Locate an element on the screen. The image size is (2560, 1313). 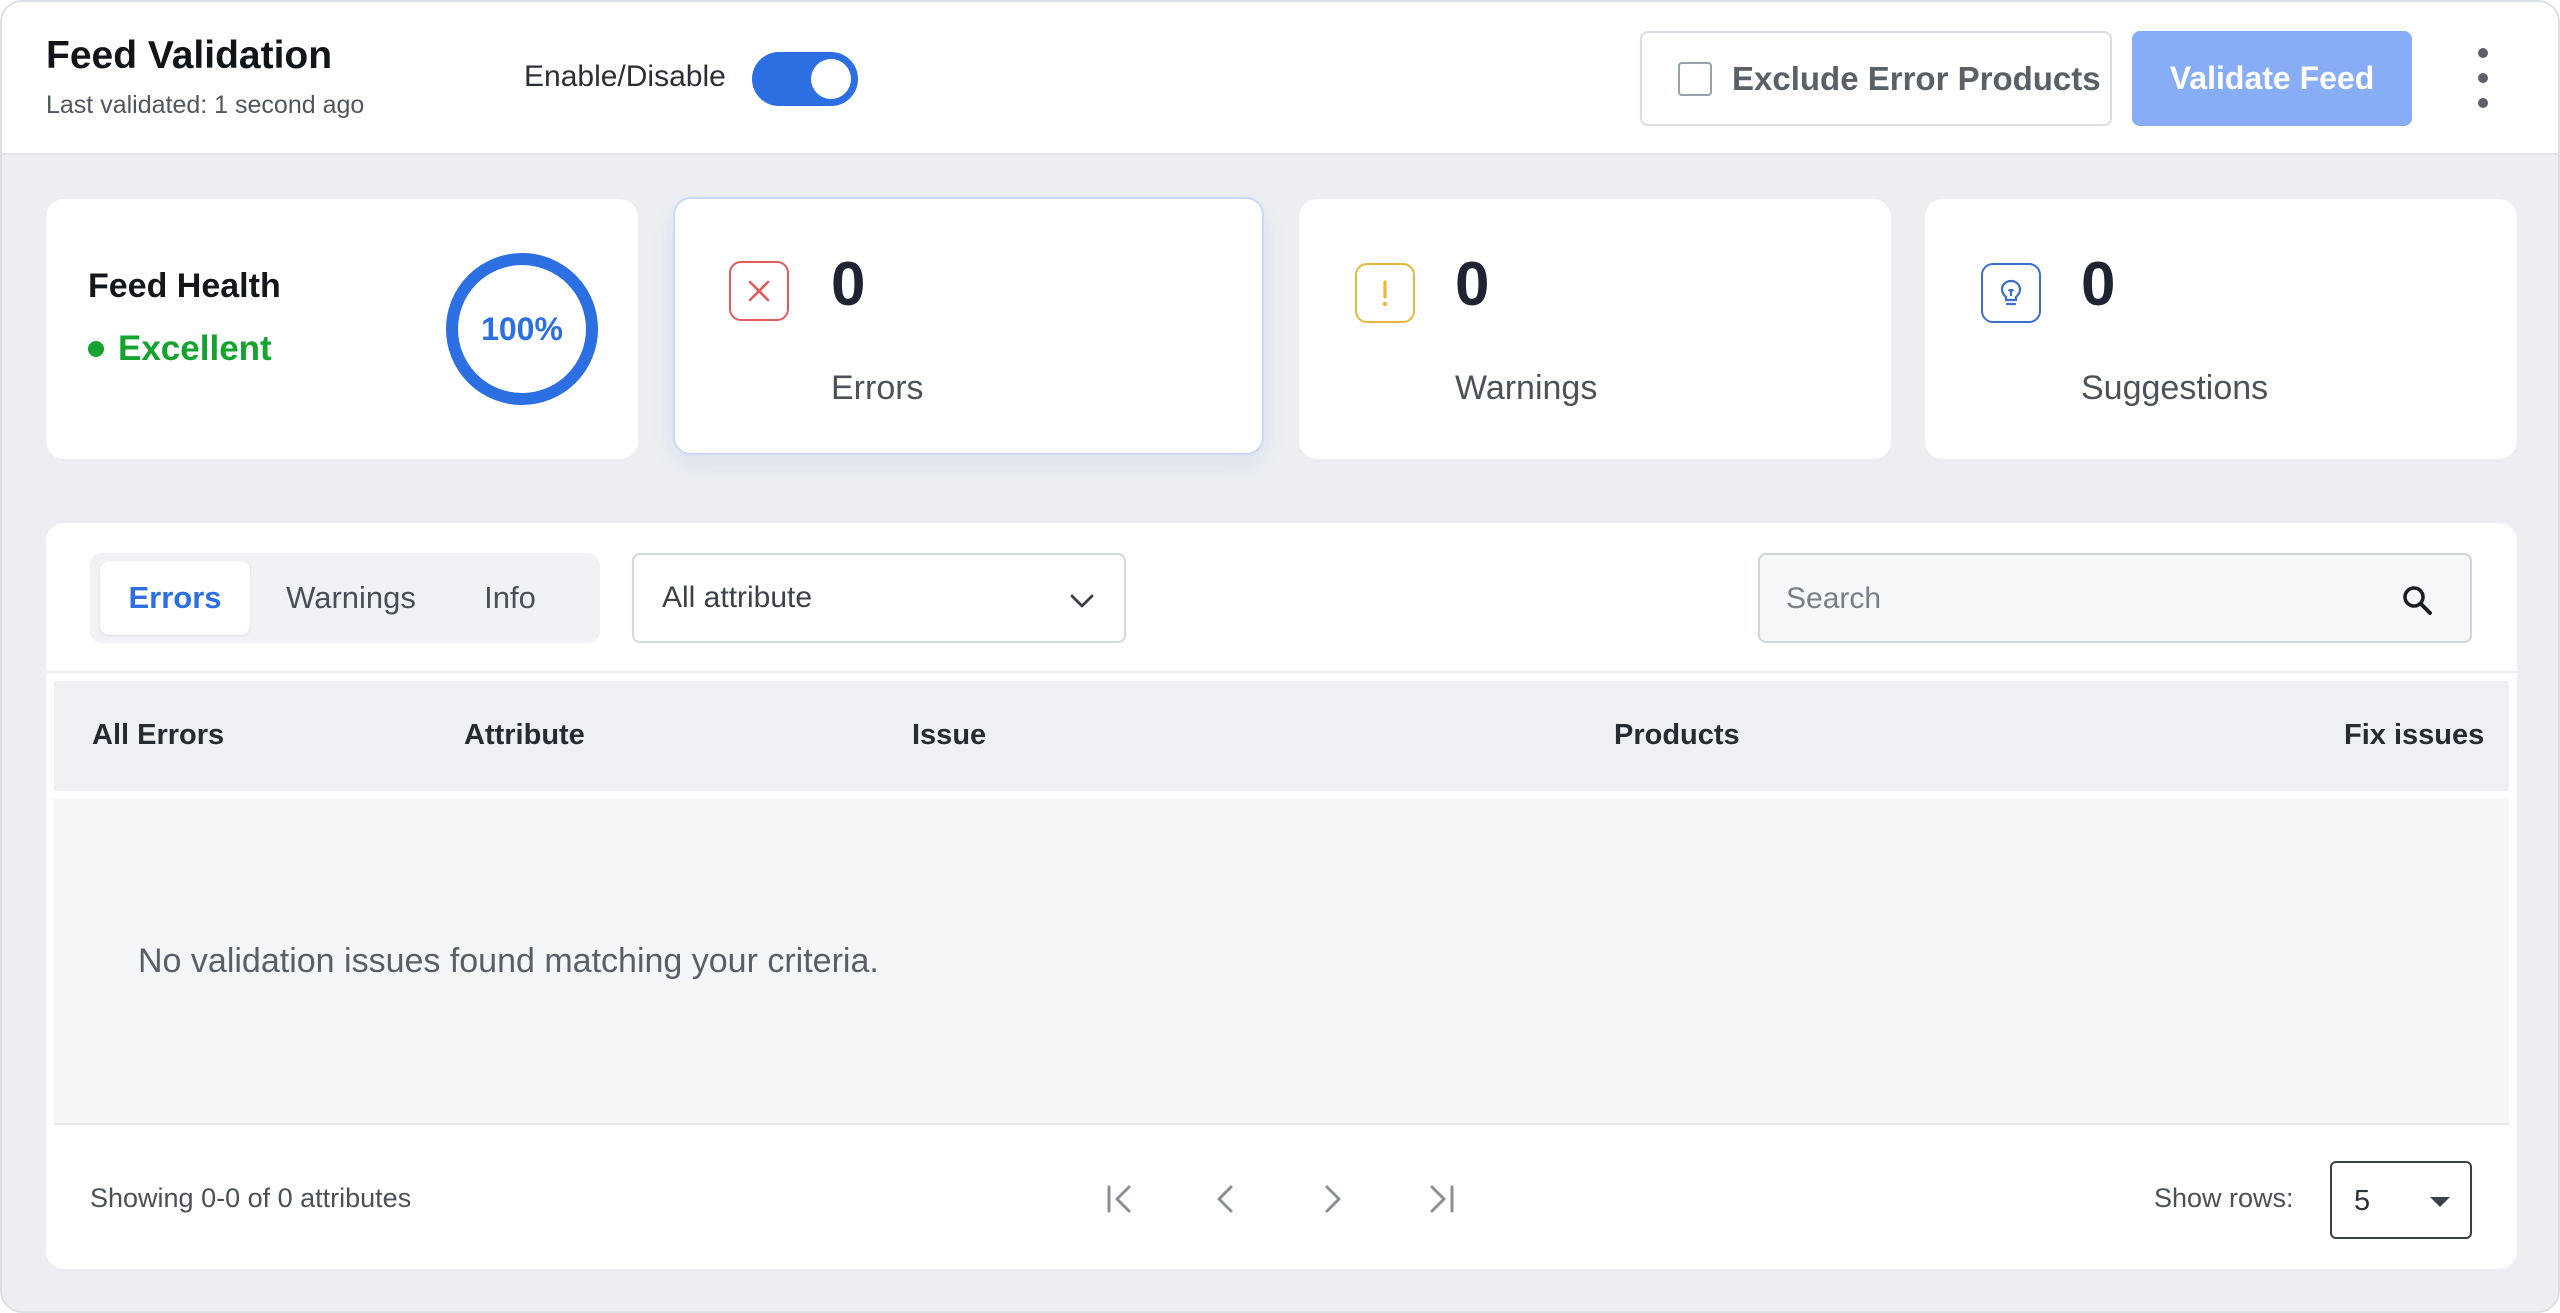
first-page-icon is located at coordinates (1119, 1199).